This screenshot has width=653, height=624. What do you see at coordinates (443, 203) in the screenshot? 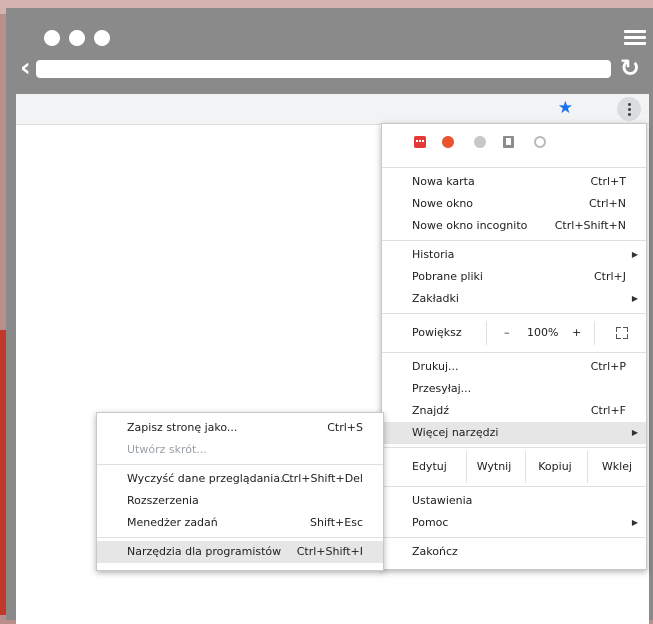
I see `menu-item-label: Nowe okno` at bounding box center [443, 203].